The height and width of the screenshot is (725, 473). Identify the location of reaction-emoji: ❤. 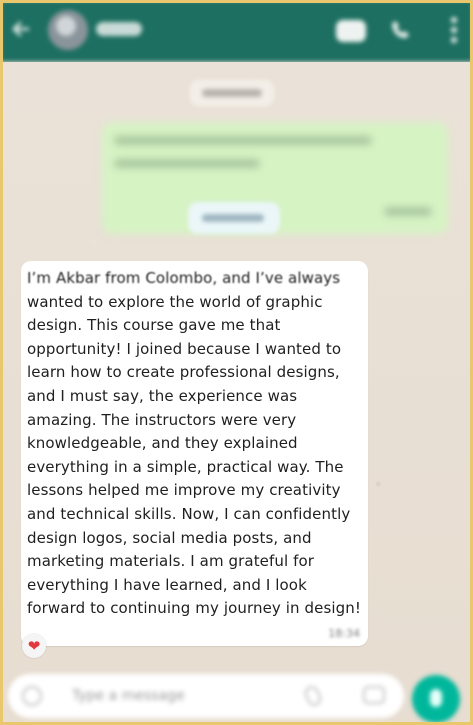
(34, 646).